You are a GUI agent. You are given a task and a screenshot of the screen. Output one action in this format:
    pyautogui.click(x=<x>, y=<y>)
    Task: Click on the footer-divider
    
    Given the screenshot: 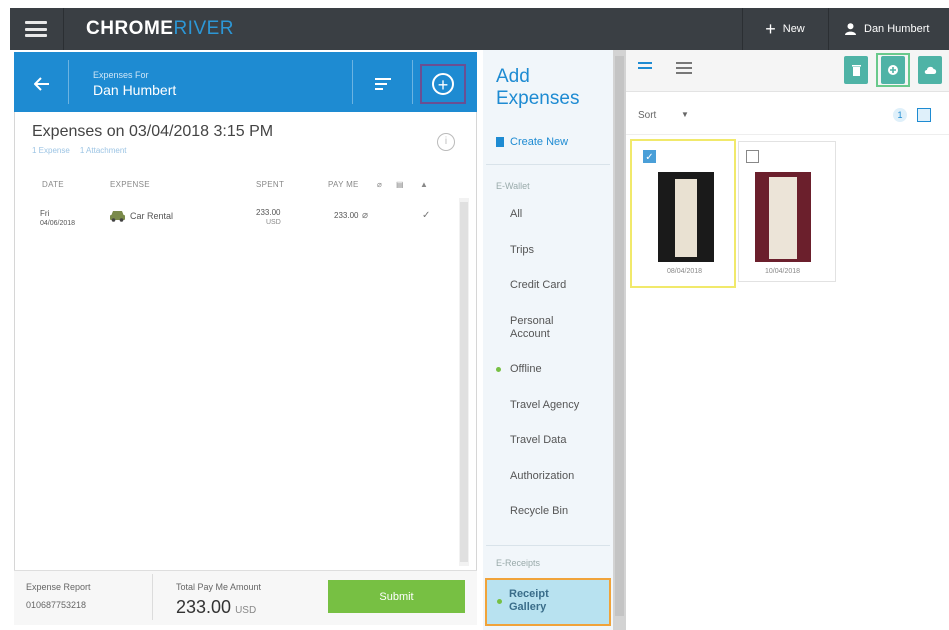 What is the action you would take?
    pyautogui.click(x=152, y=597)
    